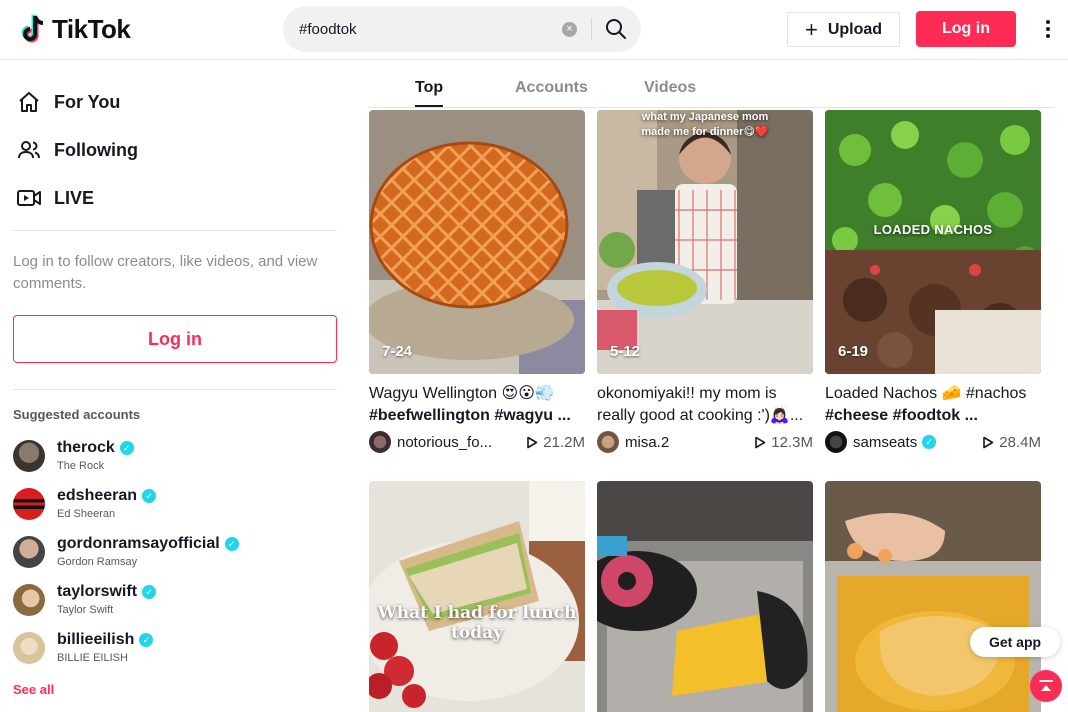  What do you see at coordinates (77, 414) in the screenshot?
I see `suggested-accounts-title: Suggested accounts` at bounding box center [77, 414].